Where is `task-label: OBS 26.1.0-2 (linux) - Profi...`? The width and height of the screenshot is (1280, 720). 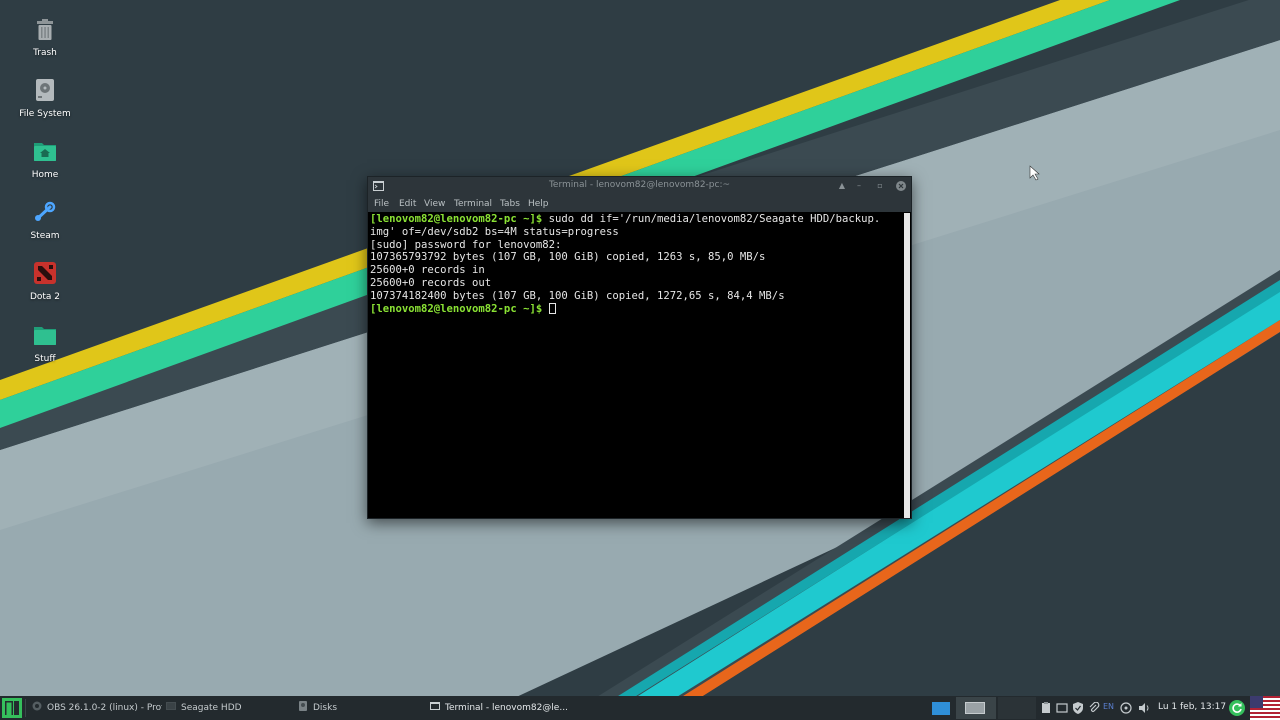 task-label: OBS 26.1.0-2 (linux) - Profi... is located at coordinates (104, 708).